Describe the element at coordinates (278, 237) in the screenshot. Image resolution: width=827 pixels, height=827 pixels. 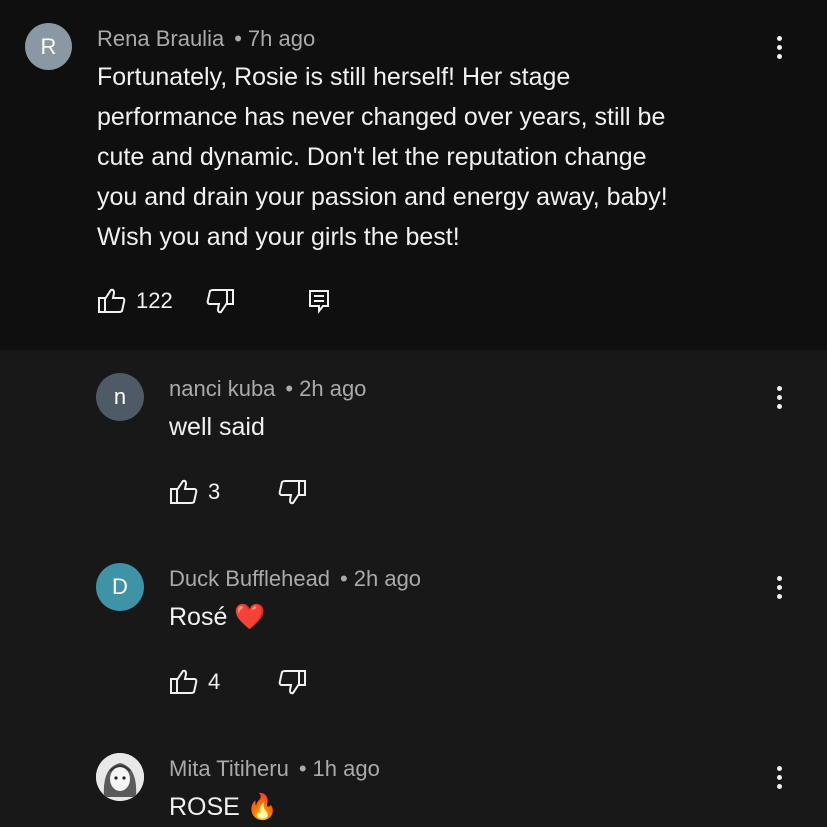
I see `comment-line: Wish you and your girls the best!` at that location.